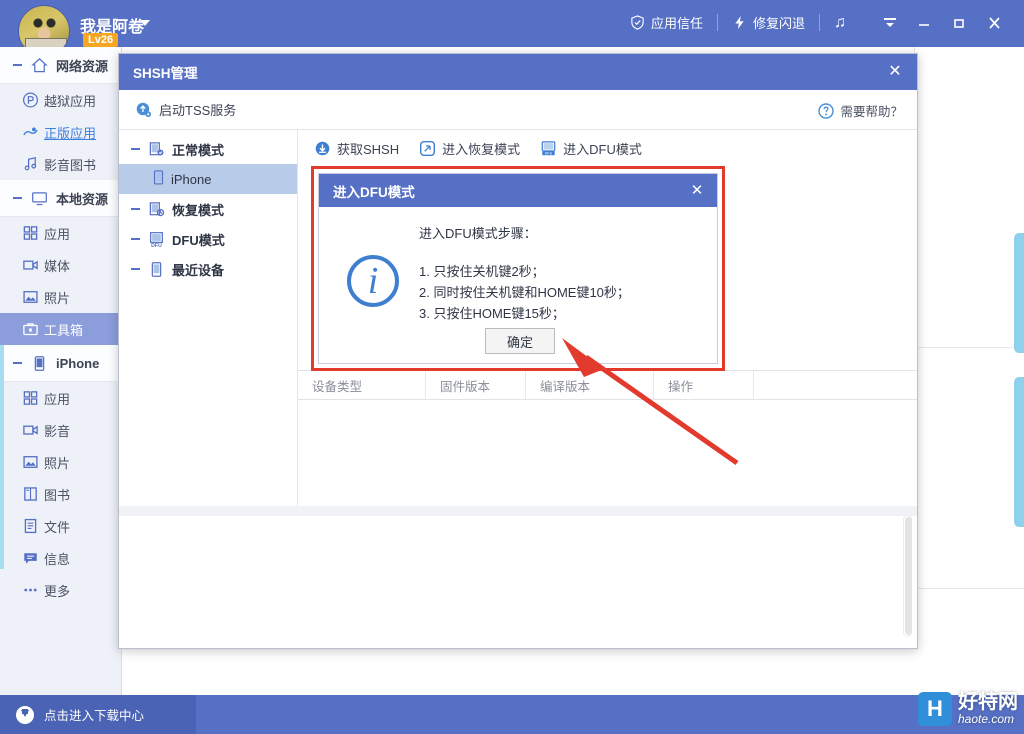 Image resolution: width=1024 pixels, height=734 pixels. Describe the element at coordinates (924, 23) in the screenshot. I see `minimize-icon` at that location.